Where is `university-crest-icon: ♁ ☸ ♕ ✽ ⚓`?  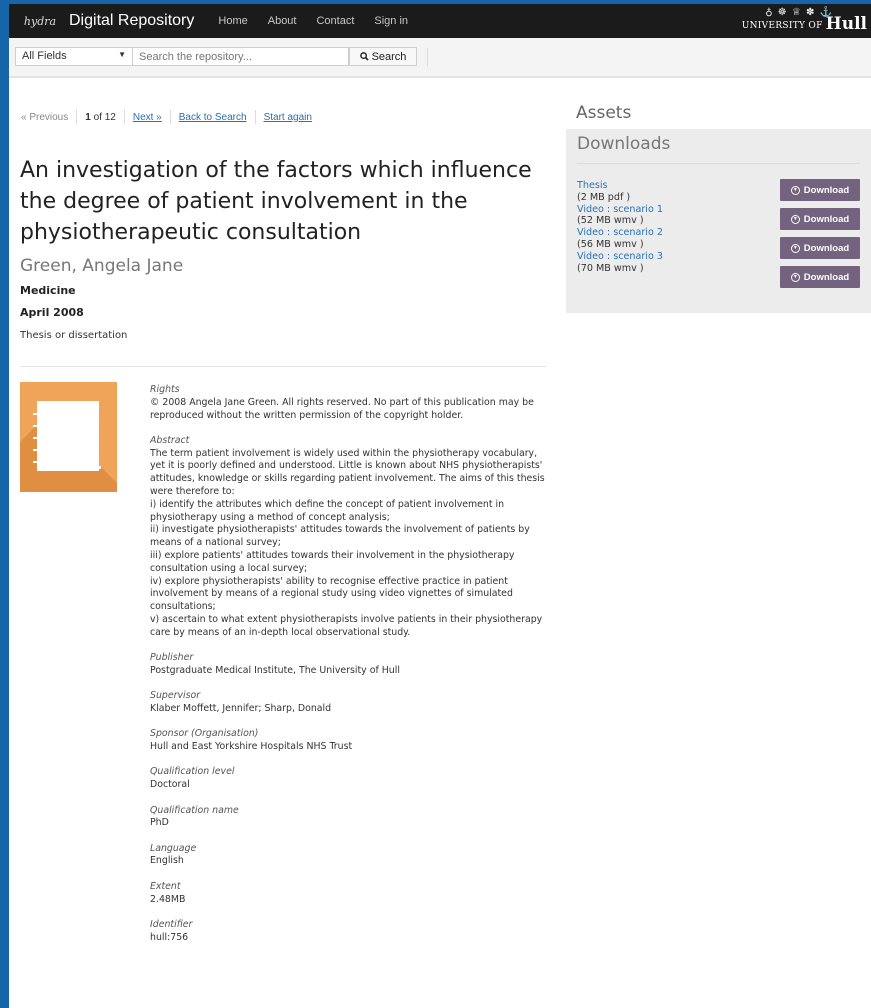 university-crest-icon: ♁ ☸ ♕ ✽ ⚓ is located at coordinates (799, 12).